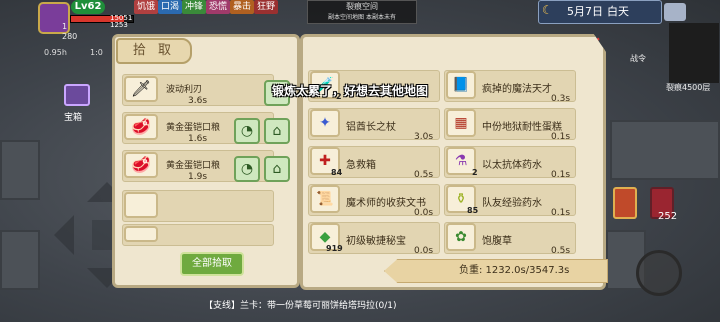 The width and height of the screenshot is (720, 322). What do you see at coordinates (514, 270) in the screenshot?
I see `weight-text: 负重: 1232.0s/3547.3s` at bounding box center [514, 270].